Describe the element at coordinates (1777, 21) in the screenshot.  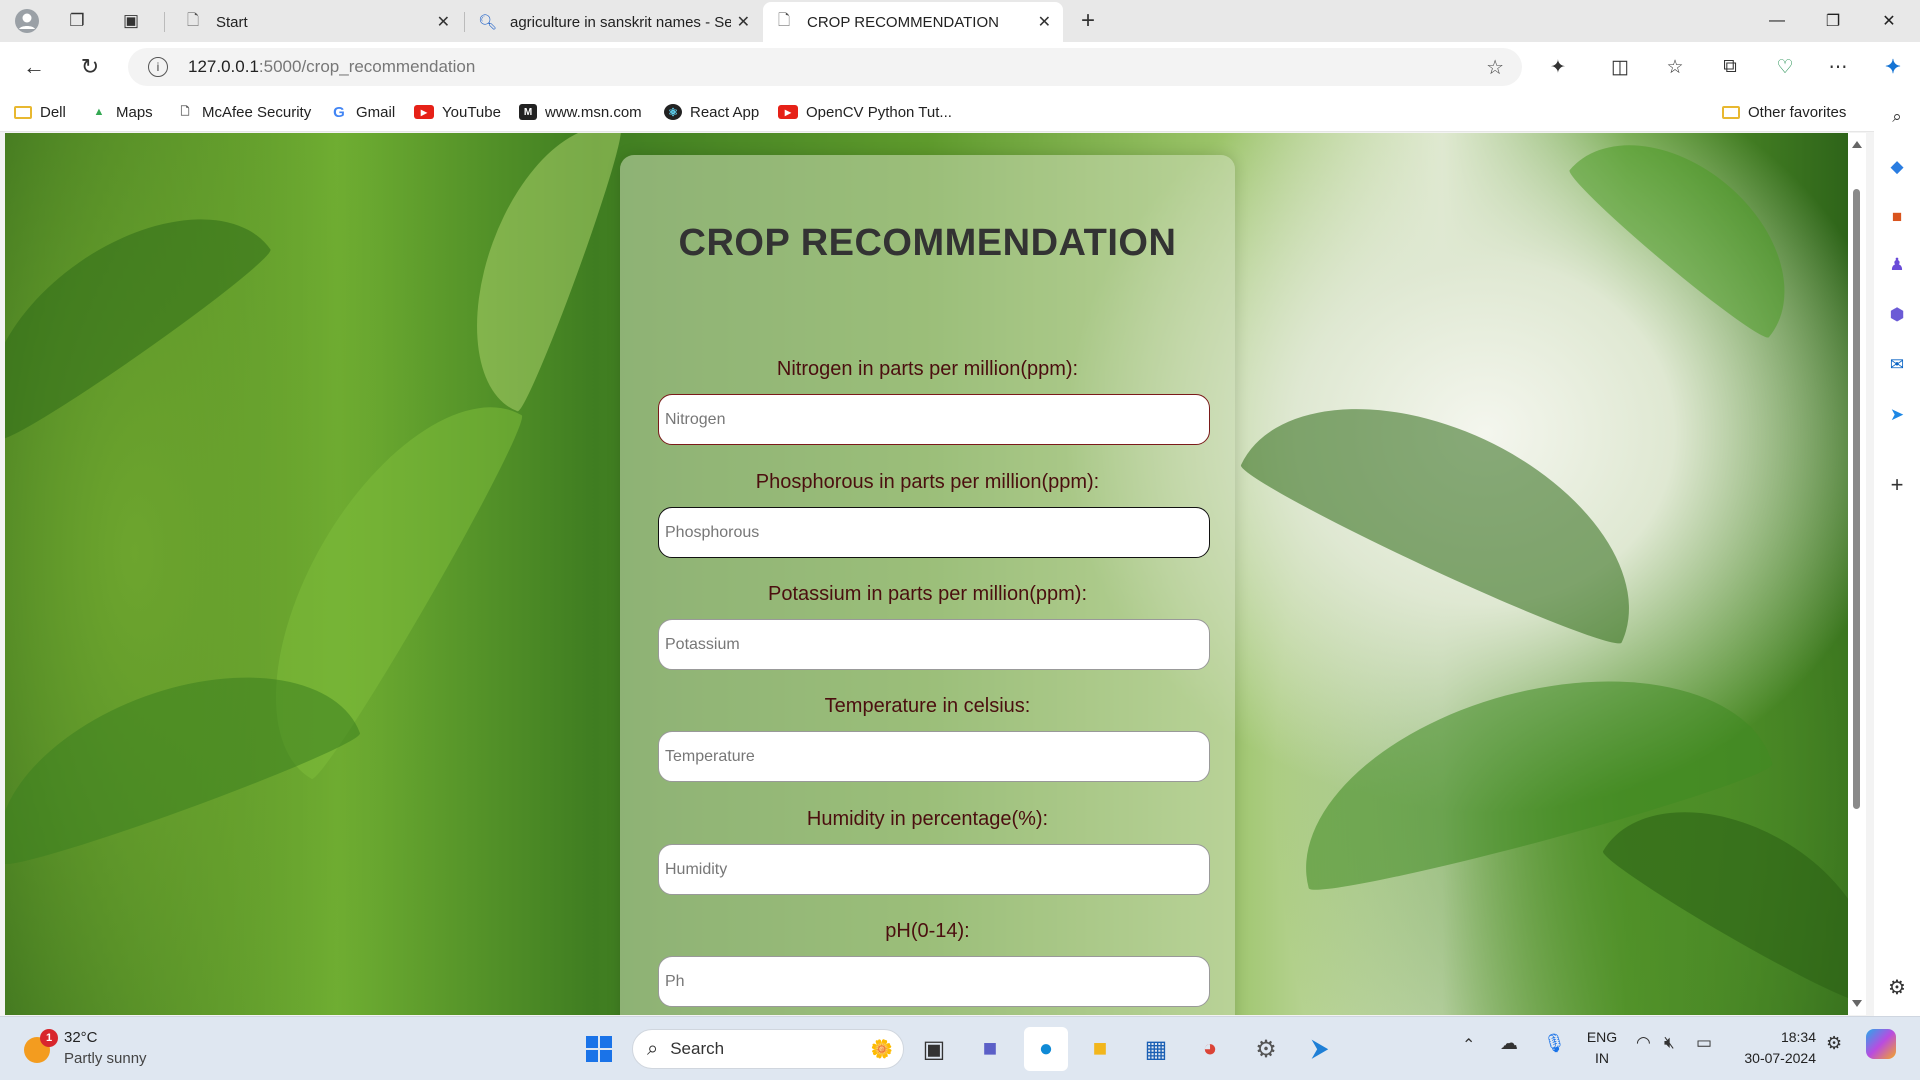
I see `minimize-icon: —` at that location.